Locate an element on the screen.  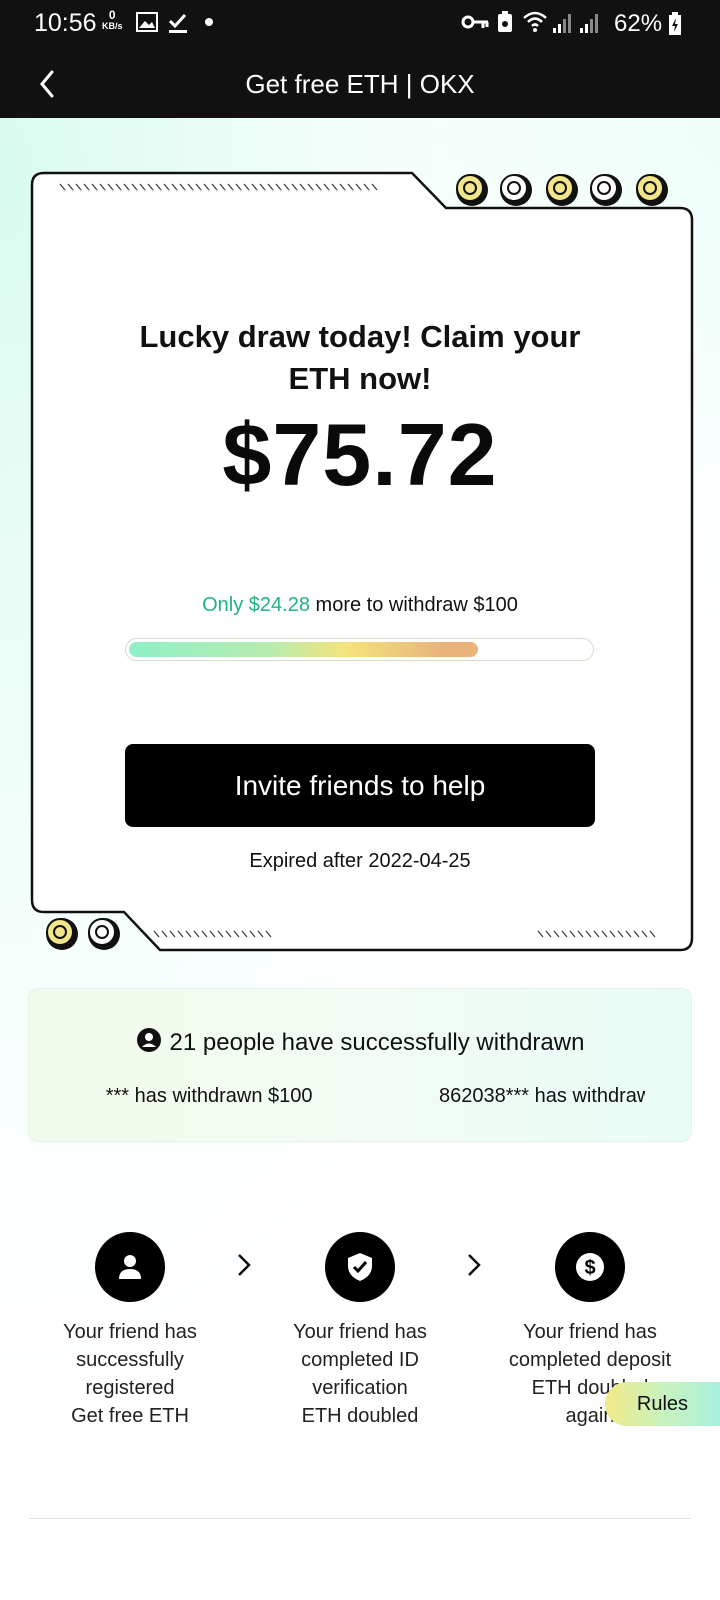
notification-dot-icon is located at coordinates (209, 22).